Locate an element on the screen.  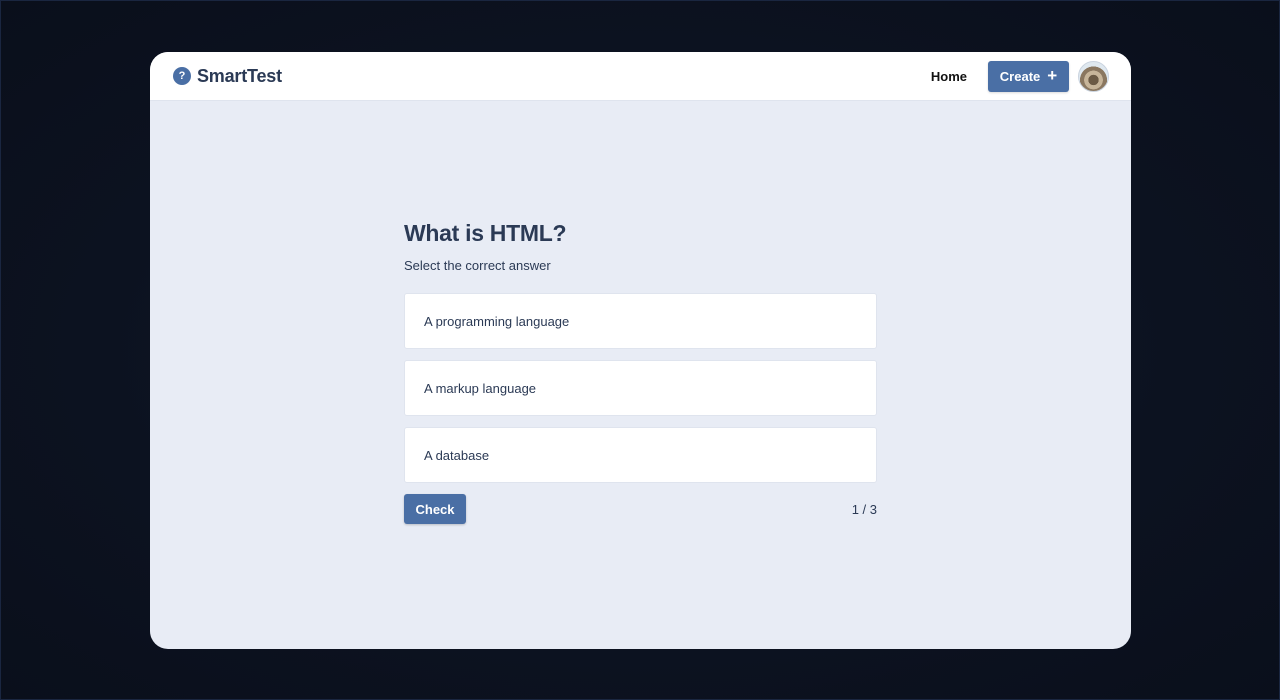
answer-option-label: A markup language is located at coordinates (480, 388).